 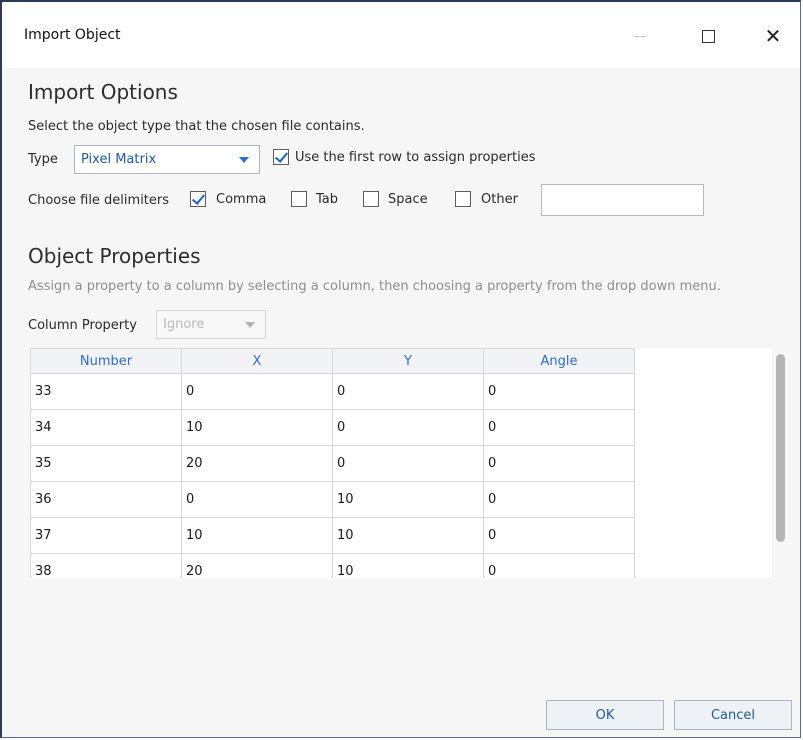 I want to click on close-icon: ✕, so click(x=773, y=36).